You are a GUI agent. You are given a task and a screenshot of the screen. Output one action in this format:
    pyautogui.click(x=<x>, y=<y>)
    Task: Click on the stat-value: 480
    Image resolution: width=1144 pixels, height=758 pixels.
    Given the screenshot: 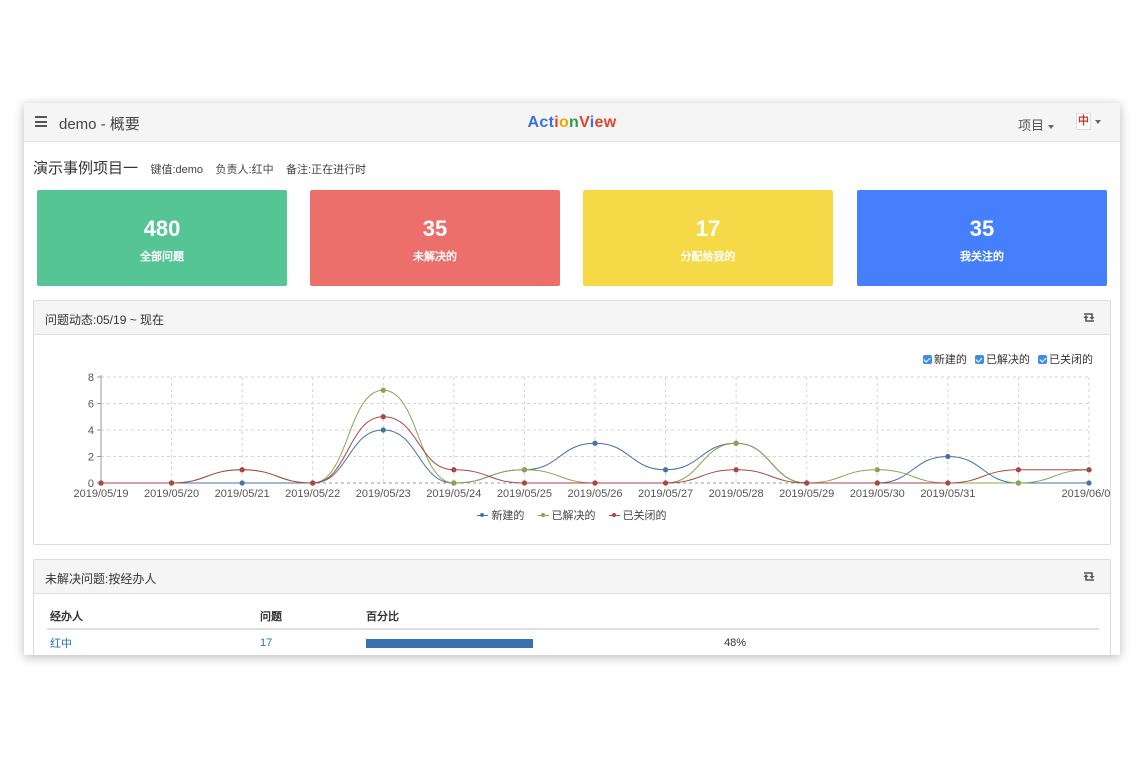 What is the action you would take?
    pyautogui.click(x=162, y=228)
    